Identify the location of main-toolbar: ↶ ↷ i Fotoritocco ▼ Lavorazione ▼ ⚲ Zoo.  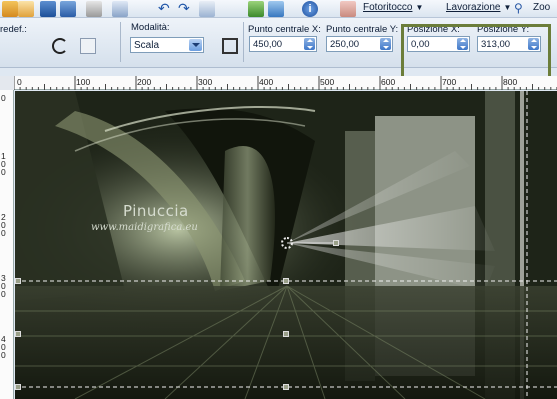
(278, 9).